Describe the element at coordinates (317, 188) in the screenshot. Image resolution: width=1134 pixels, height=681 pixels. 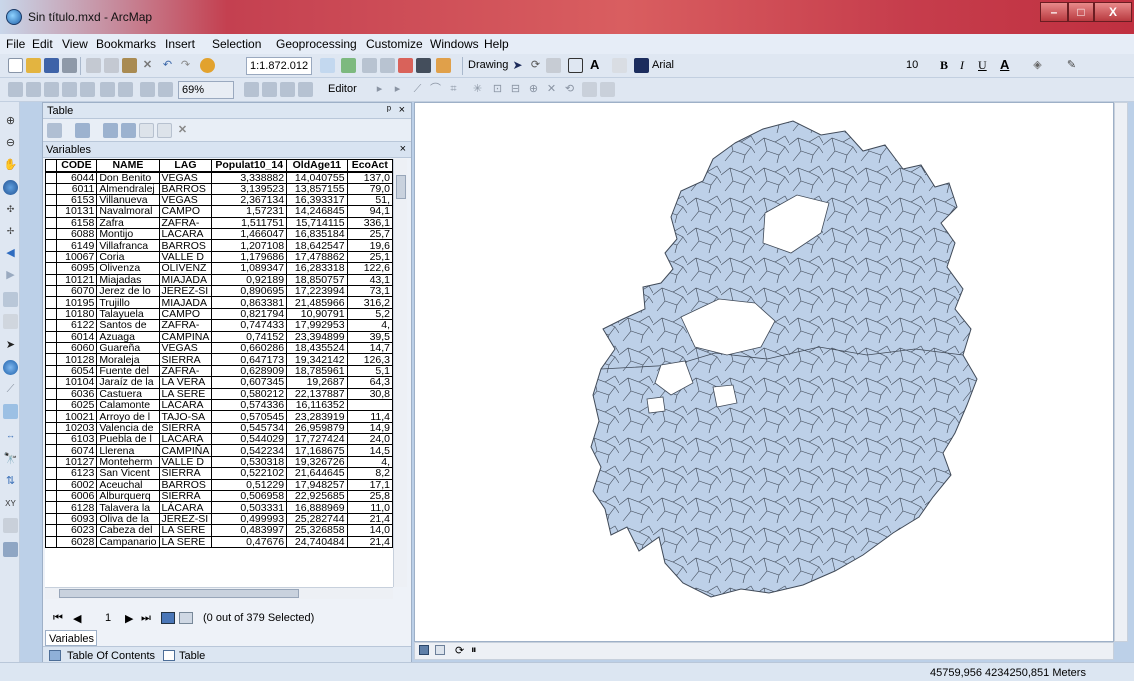
I see `table-cell: 13,857155` at that location.